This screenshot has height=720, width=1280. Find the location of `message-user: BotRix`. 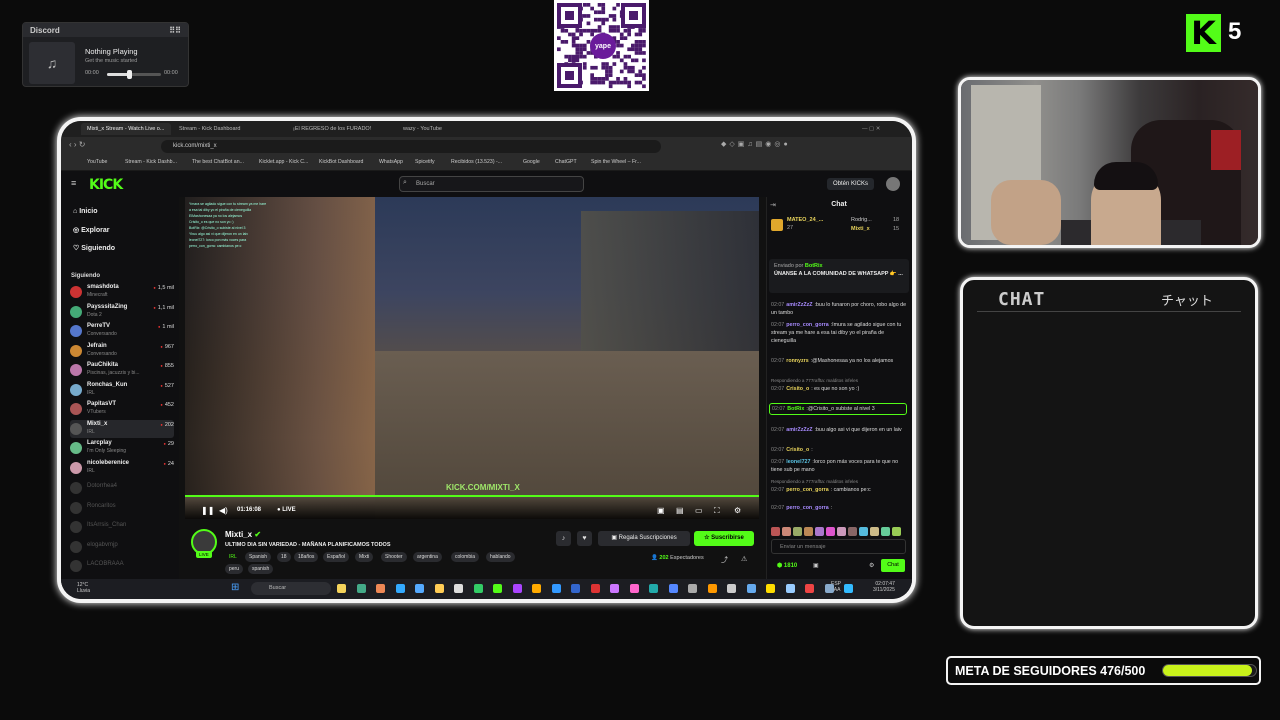

message-user: BotRix is located at coordinates (795, 409).